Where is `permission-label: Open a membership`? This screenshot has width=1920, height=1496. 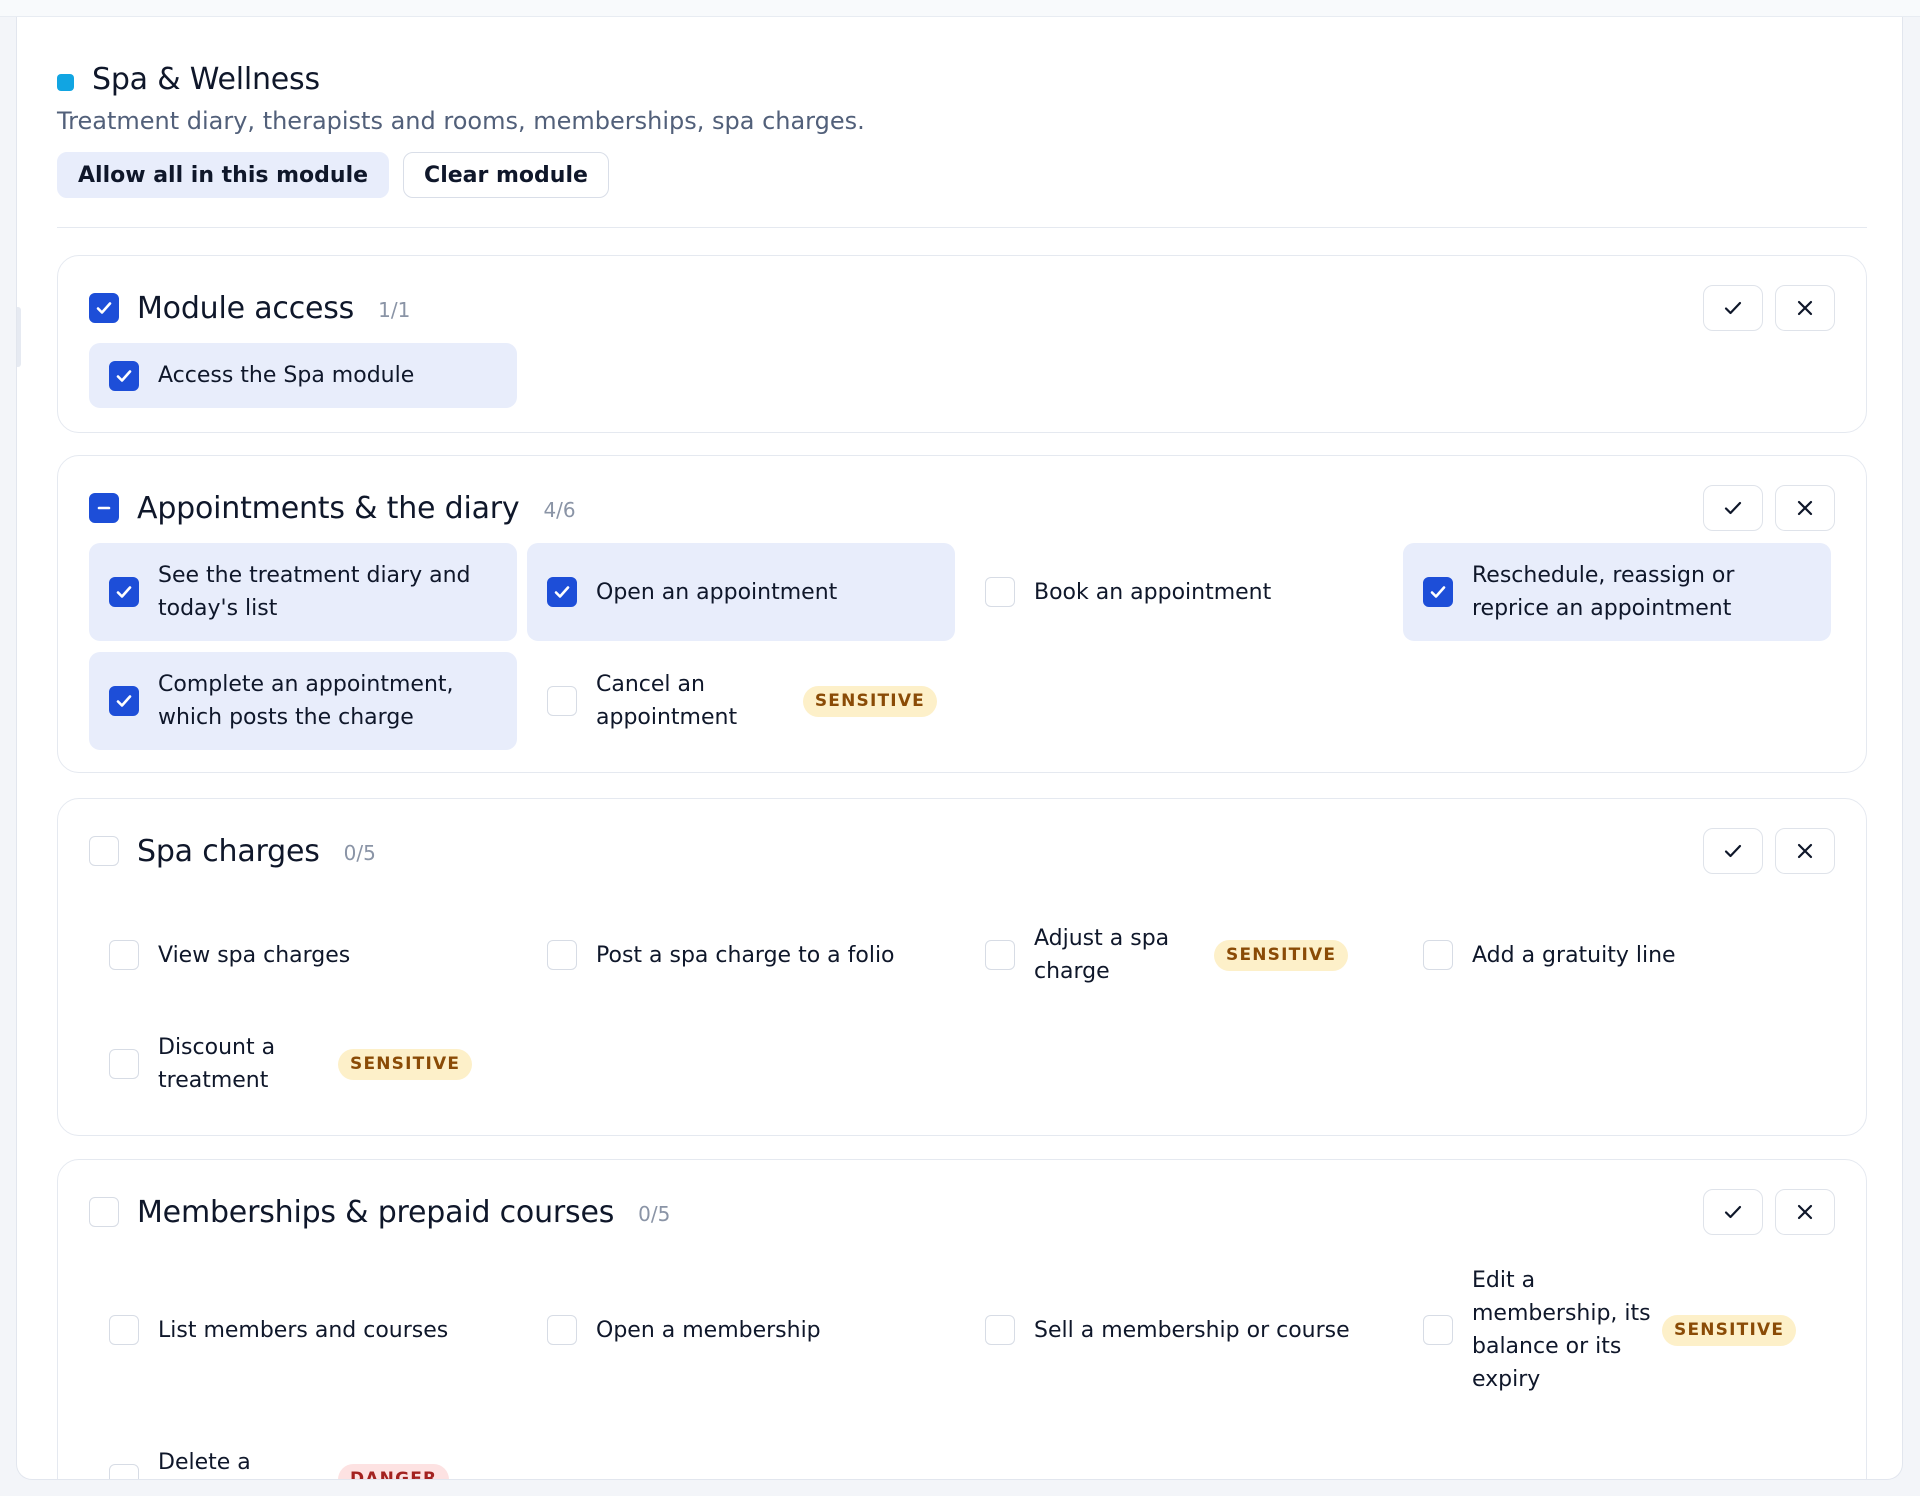 permission-label: Open a membership is located at coordinates (708, 1330).